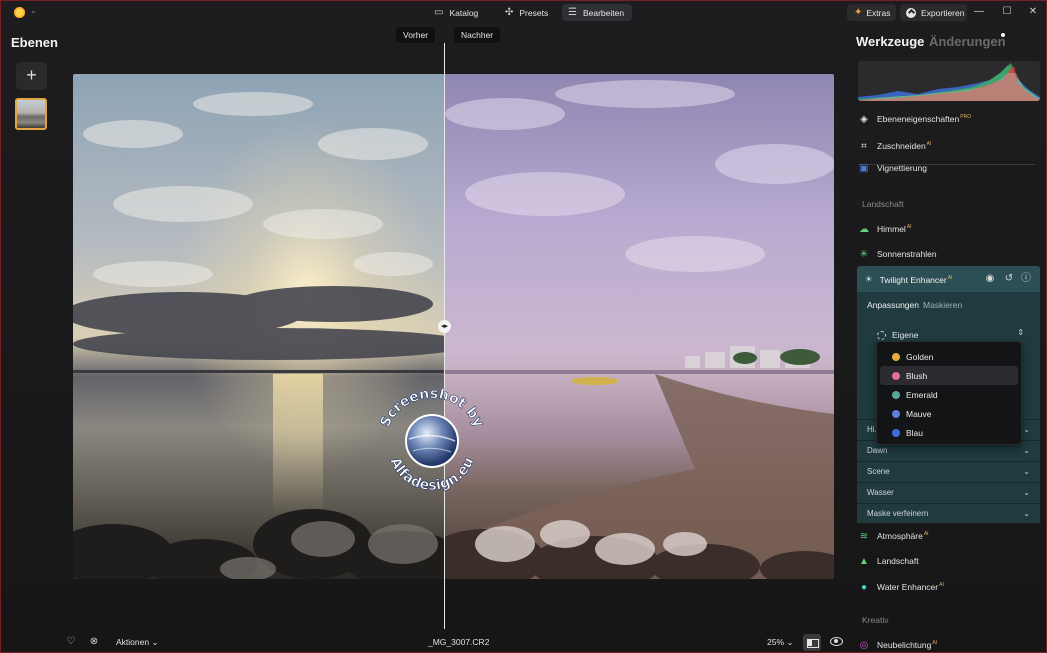  What do you see at coordinates (905, 335) in the screenshot?
I see `preset-value: Eigene` at bounding box center [905, 335].